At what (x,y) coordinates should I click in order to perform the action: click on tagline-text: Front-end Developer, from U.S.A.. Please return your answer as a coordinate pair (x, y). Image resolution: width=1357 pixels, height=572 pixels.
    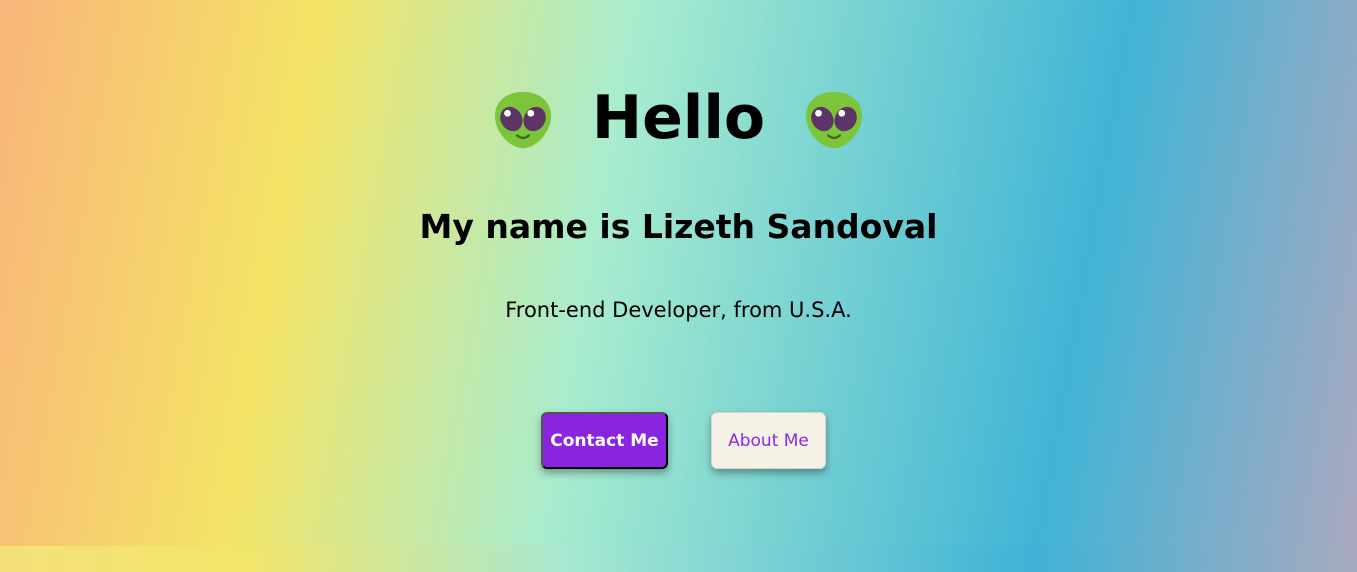
    Looking at the image, I should click on (678, 310).